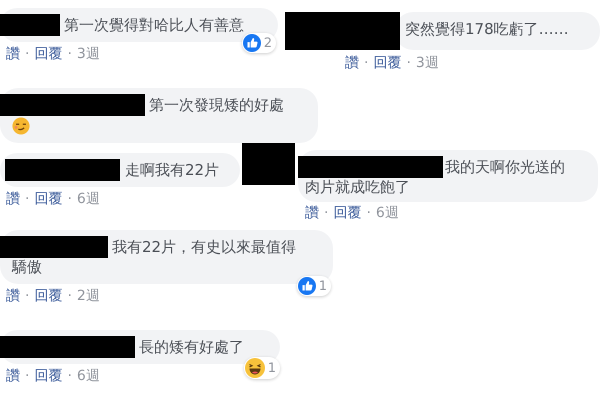 This screenshot has width=600, height=417. What do you see at coordinates (21, 126) in the screenshot?
I see `smirking-emoji-icon` at bounding box center [21, 126].